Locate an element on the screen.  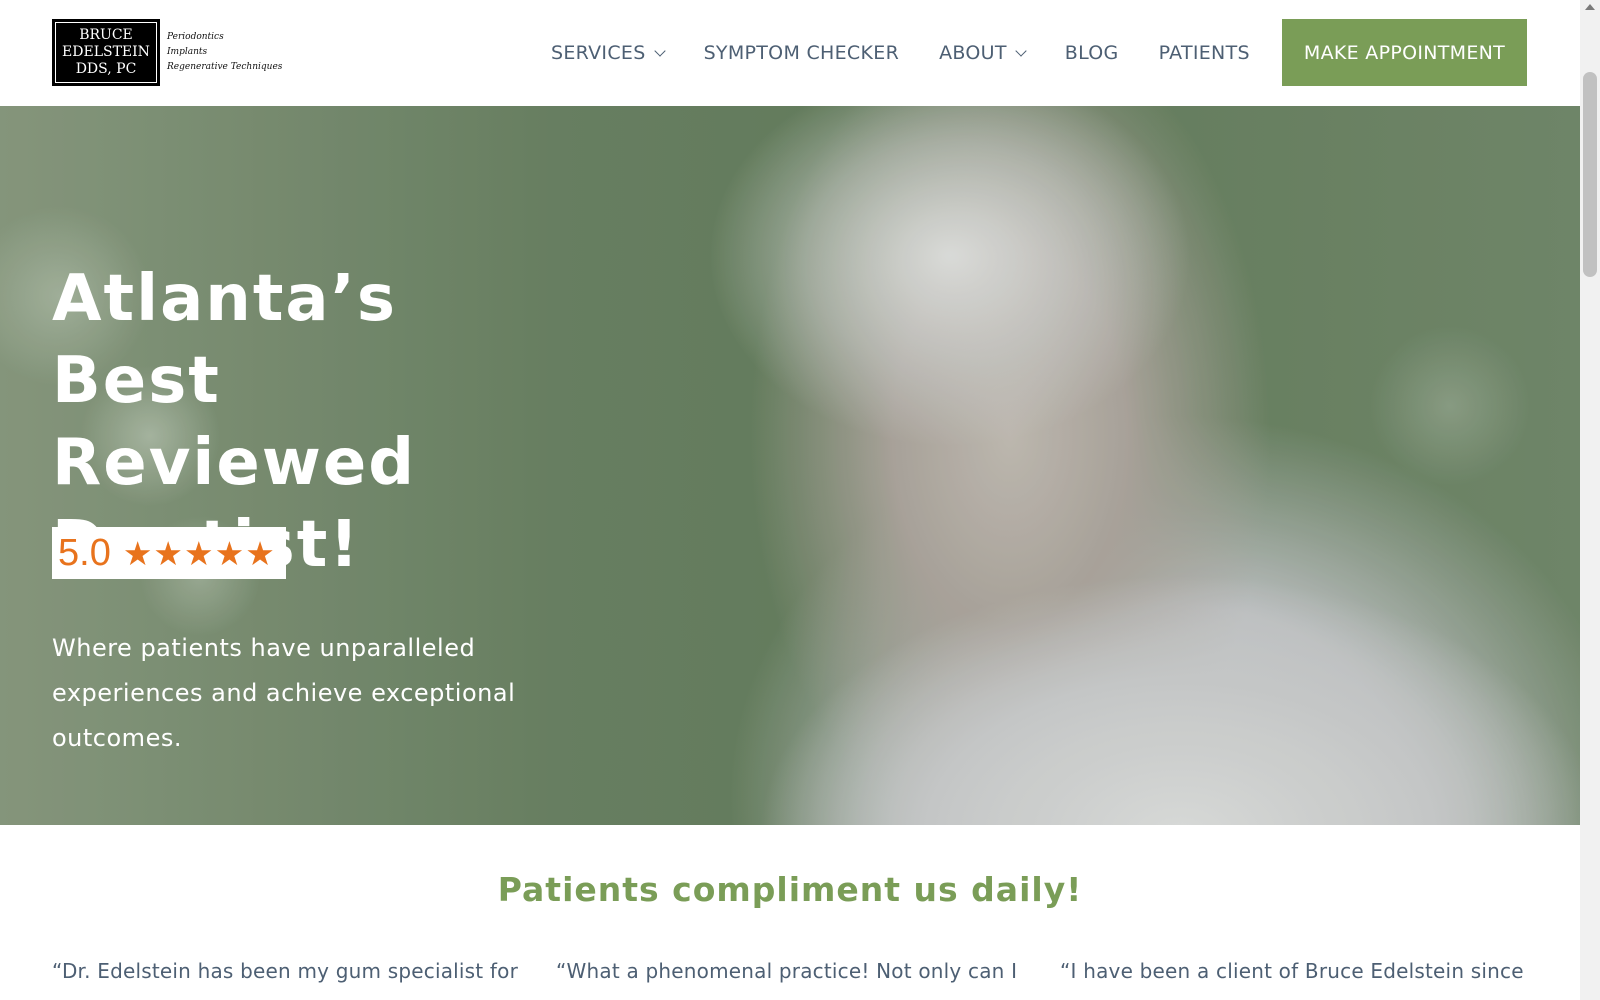
scroll-up-arrow-icon is located at coordinates (1590, 7).